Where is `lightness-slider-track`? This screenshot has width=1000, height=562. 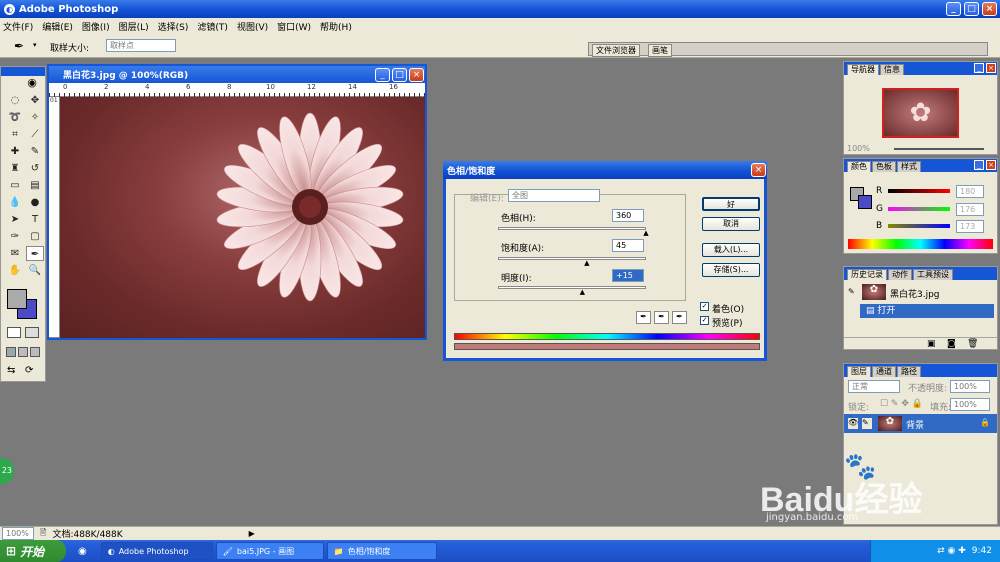 lightness-slider-track is located at coordinates (572, 287).